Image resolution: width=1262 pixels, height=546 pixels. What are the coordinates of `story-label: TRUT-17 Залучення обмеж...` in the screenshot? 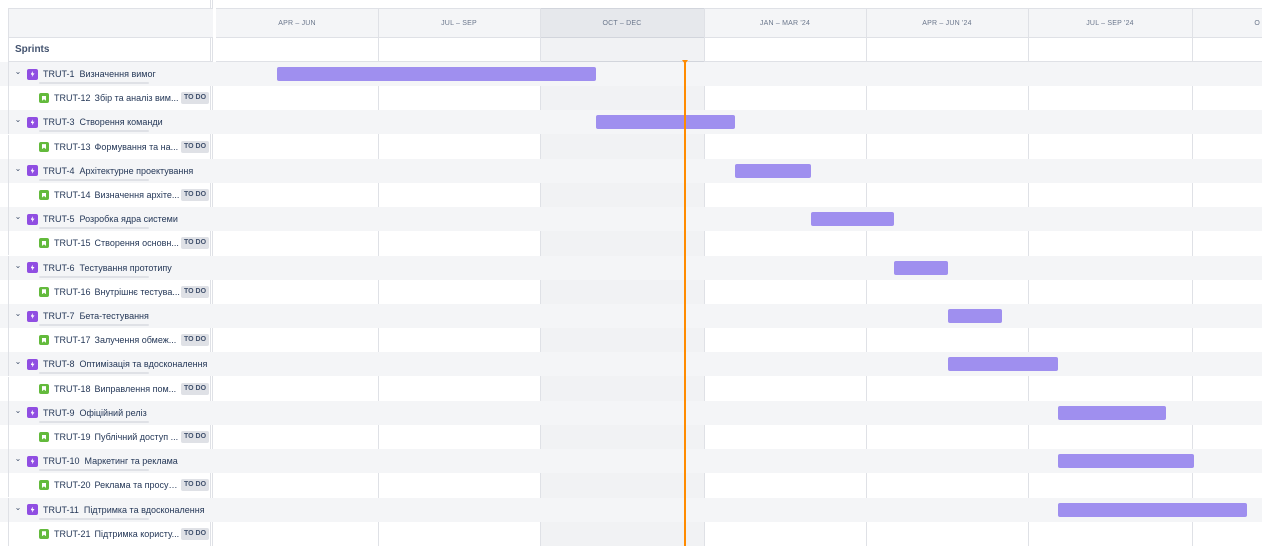 It's located at (110, 340).